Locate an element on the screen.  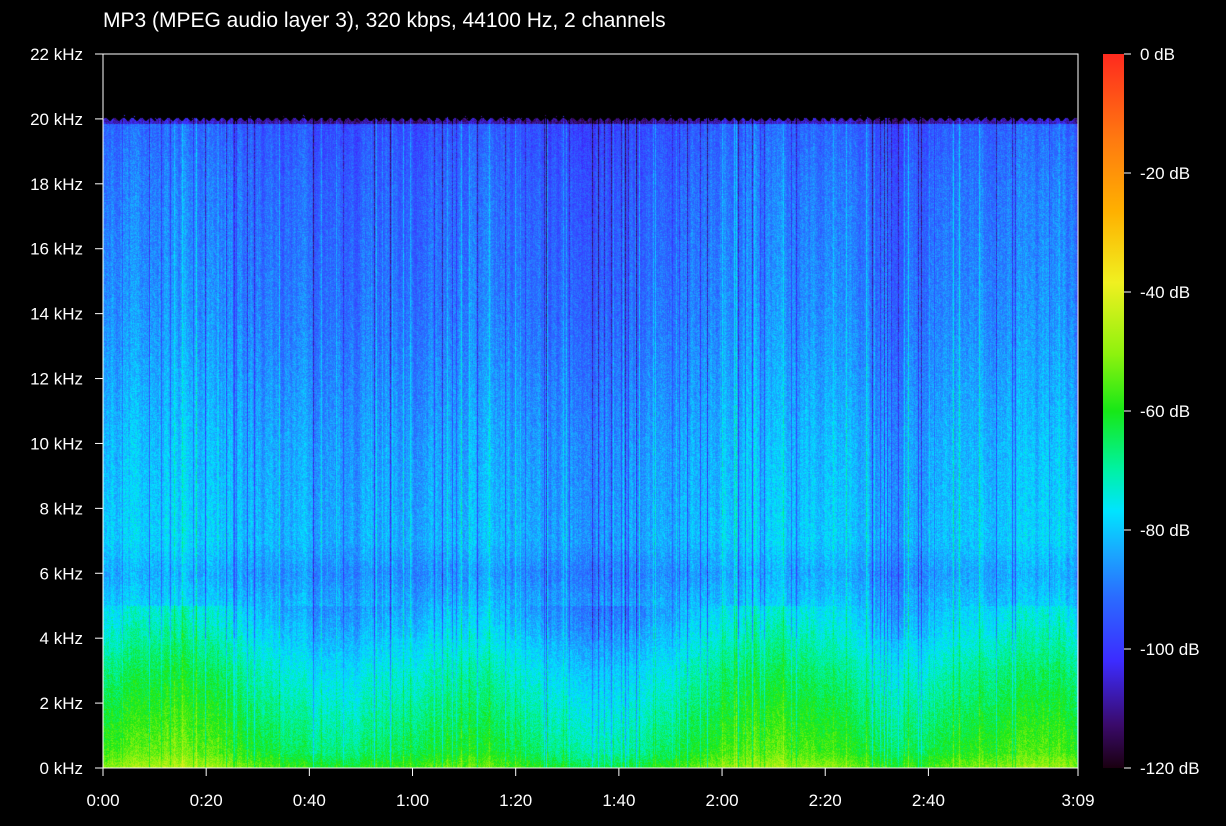
x-tick-label: 1:00 is located at coordinates (412, 800).